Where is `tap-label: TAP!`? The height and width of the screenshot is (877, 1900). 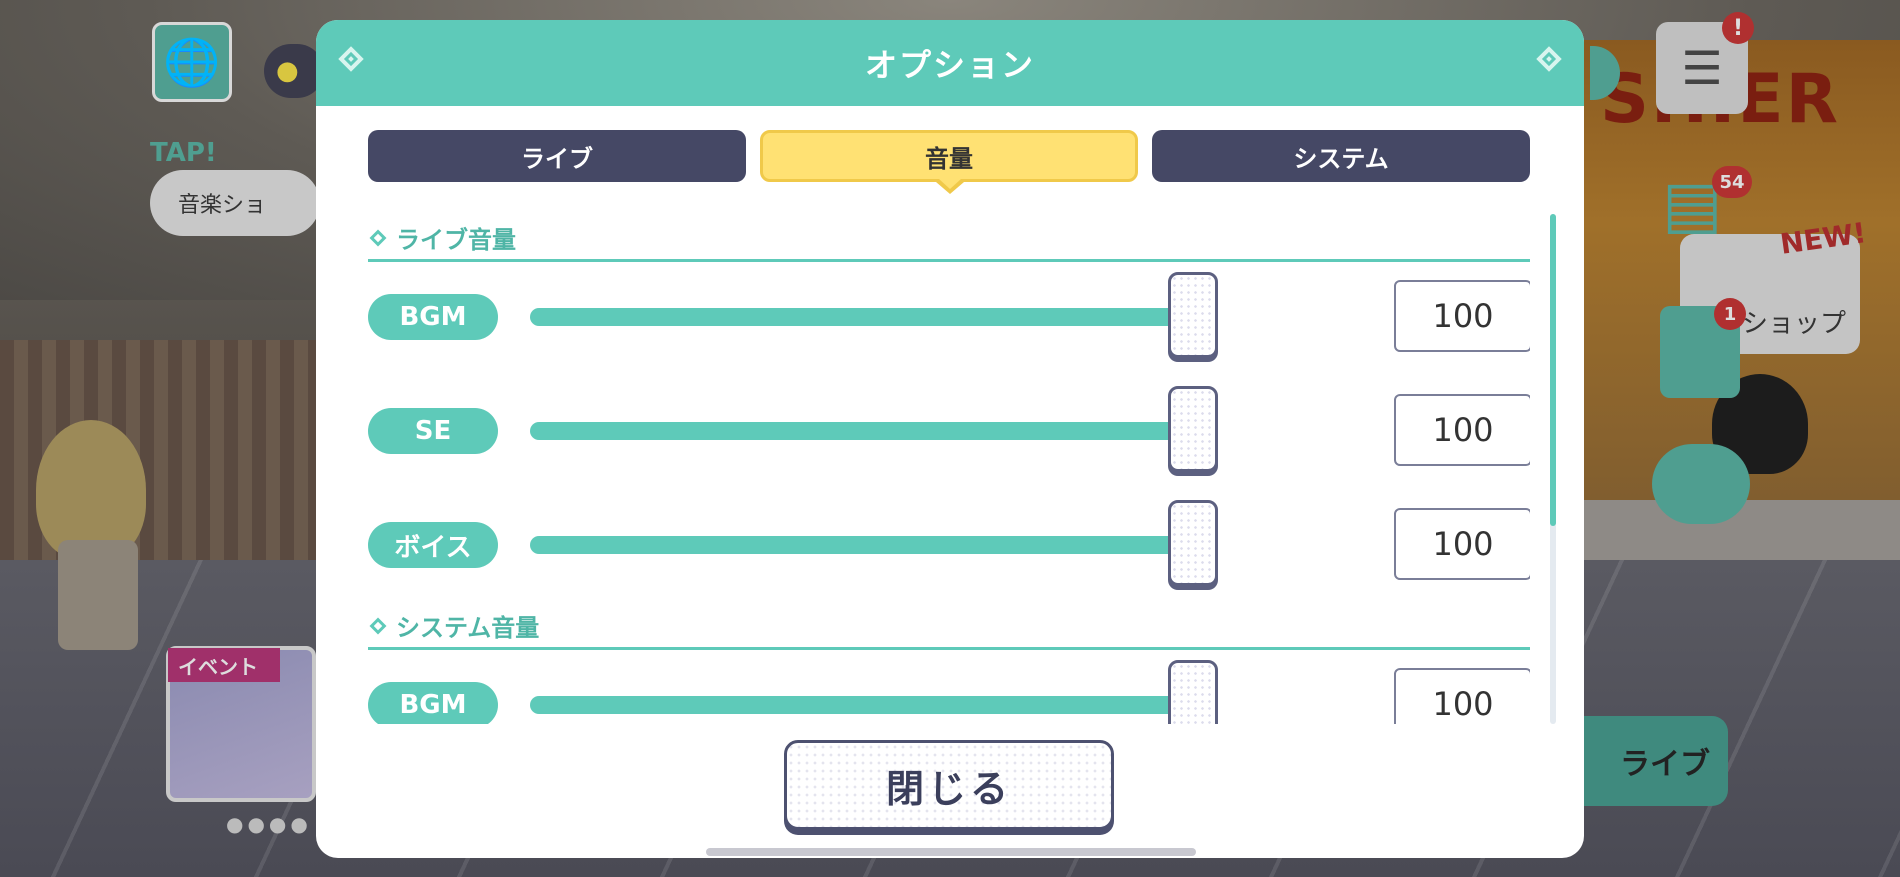
tap-label: TAP! is located at coordinates (183, 153).